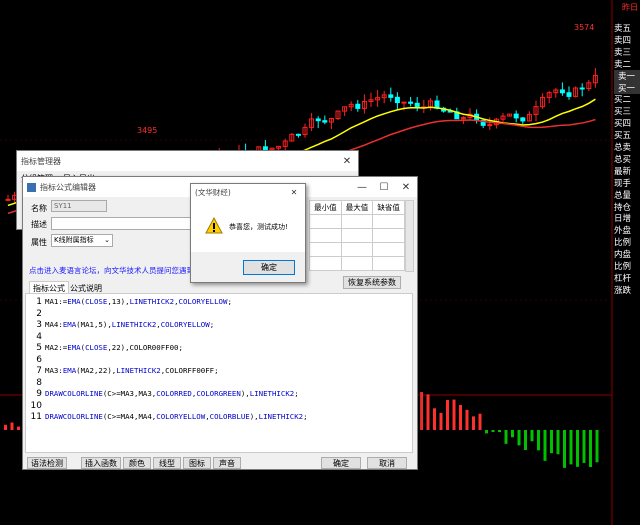 This screenshot has height=525, width=640. Describe the element at coordinates (219, 325) in the screenshot. I see `code-line: 3 MA4:EMA(MA1,5),LINETHICK2,COLORYELLOW;` at that location.